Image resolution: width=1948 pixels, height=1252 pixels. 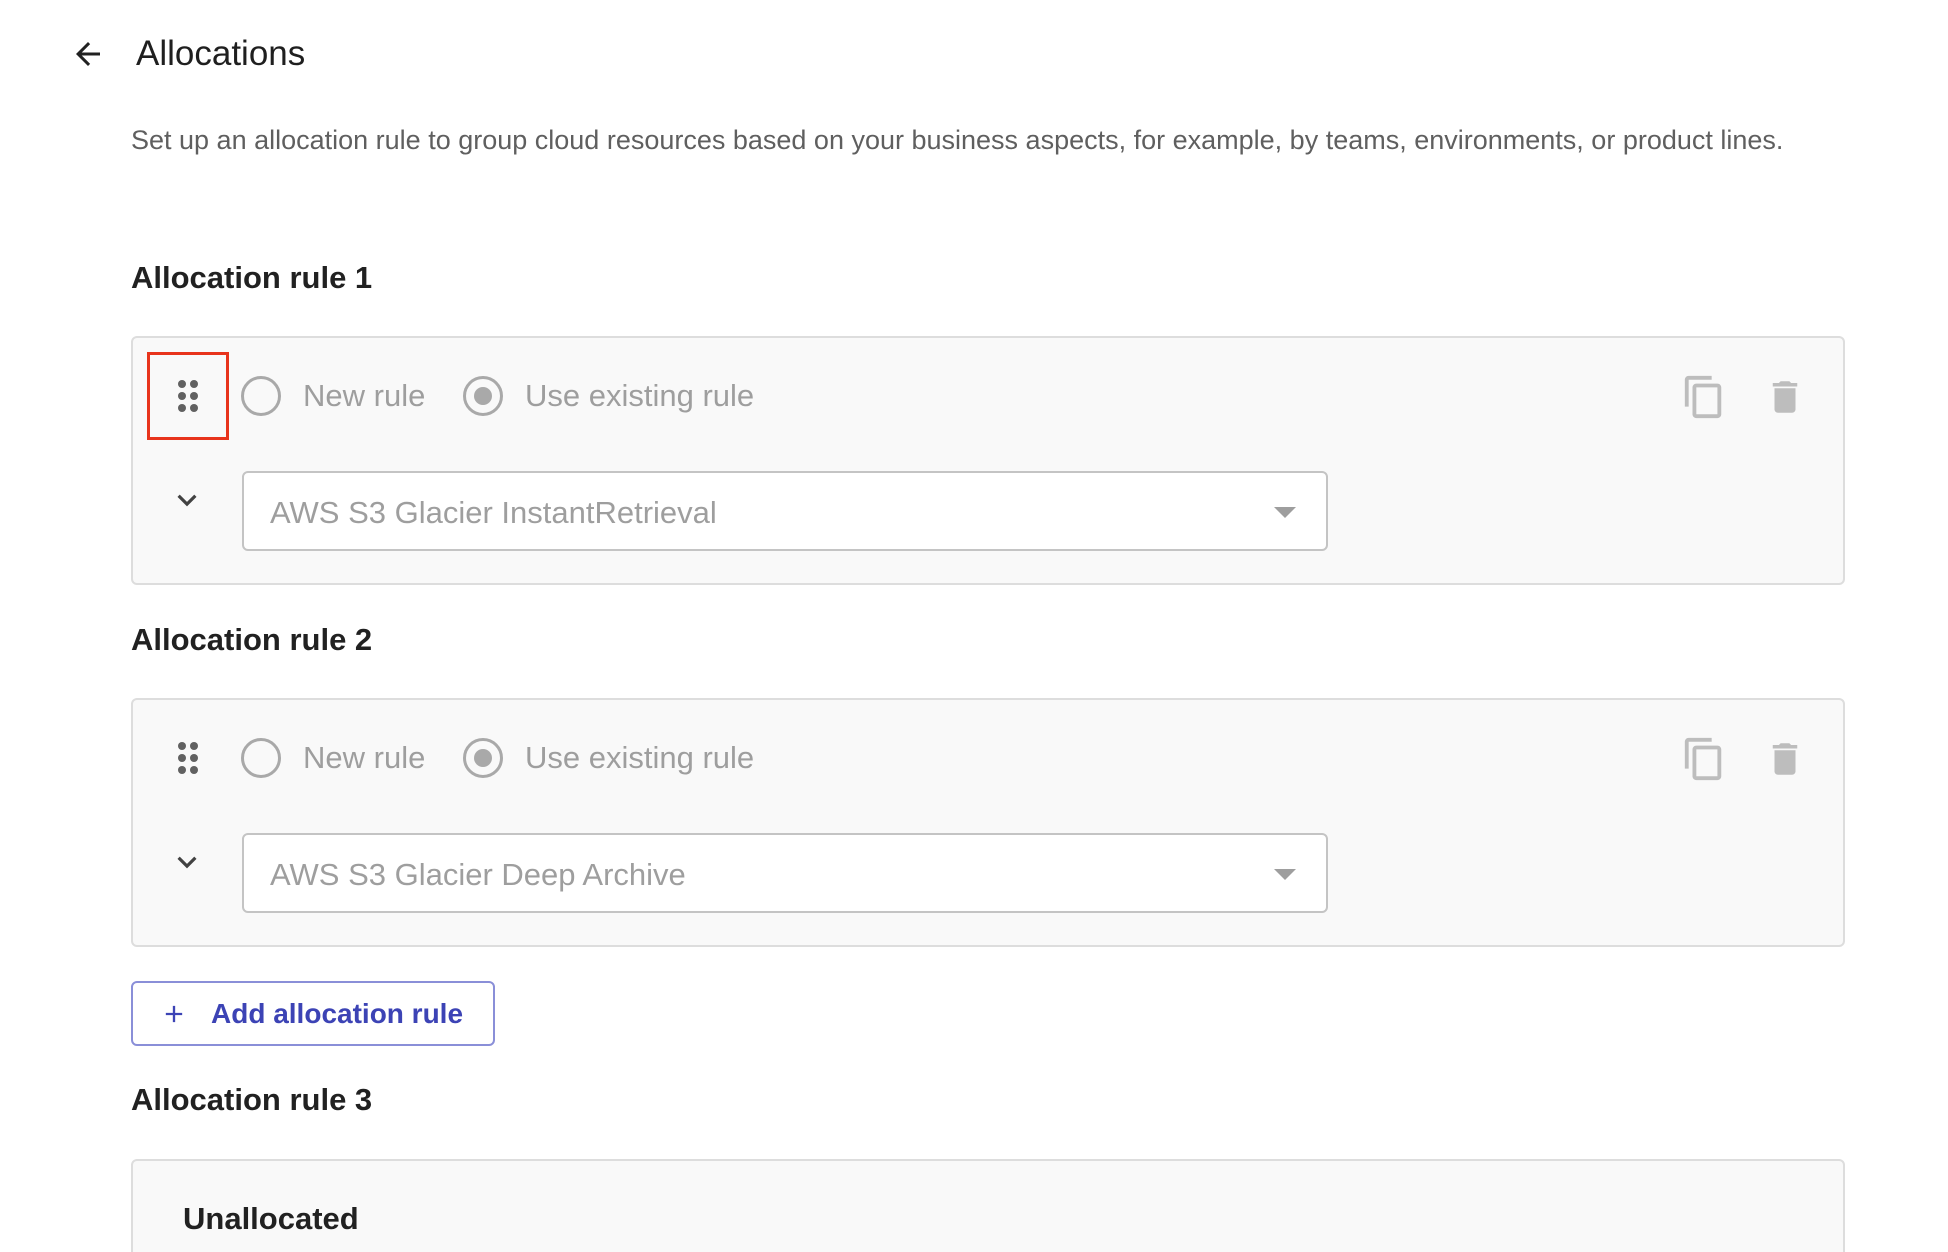 I want to click on back-button, so click(x=88, y=54).